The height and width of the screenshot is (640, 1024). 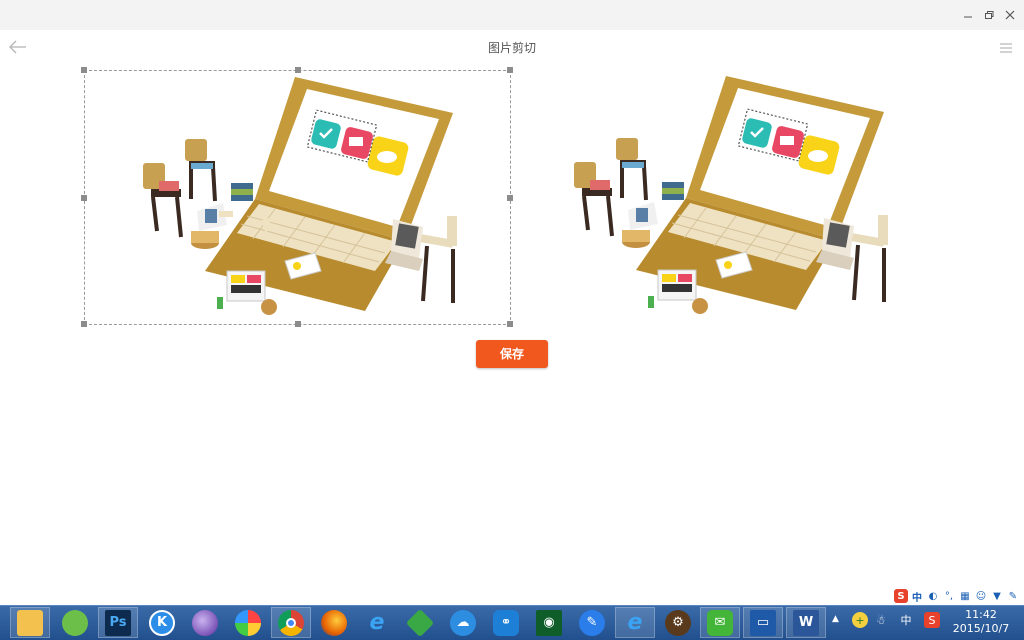 What do you see at coordinates (300, 196) in the screenshot?
I see `crop-source-image` at bounding box center [300, 196].